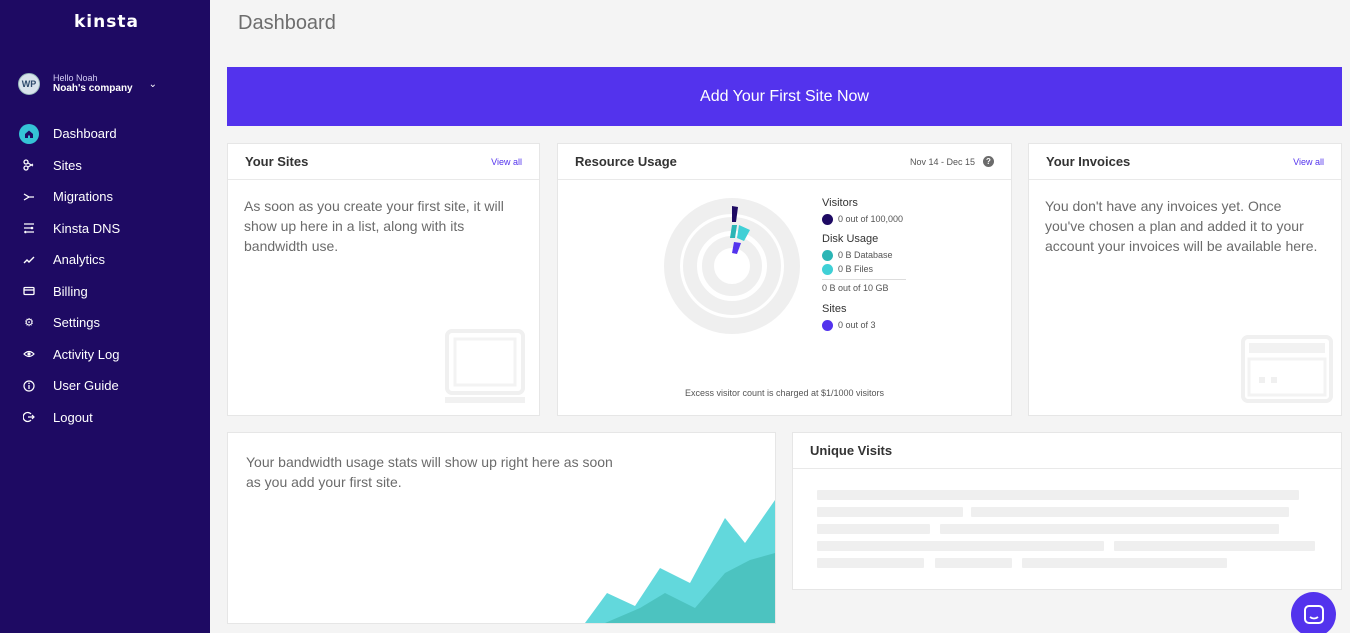  I want to click on usage-donut-chart, so click(732, 266).